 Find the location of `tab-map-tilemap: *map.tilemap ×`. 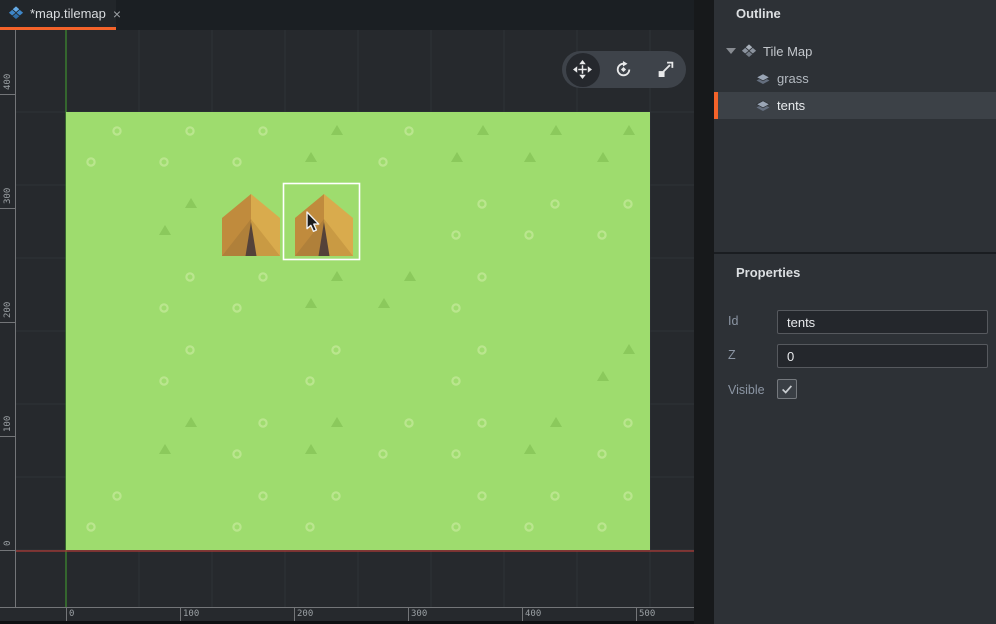

tab-map-tilemap: *map.tilemap × is located at coordinates (60, 13).